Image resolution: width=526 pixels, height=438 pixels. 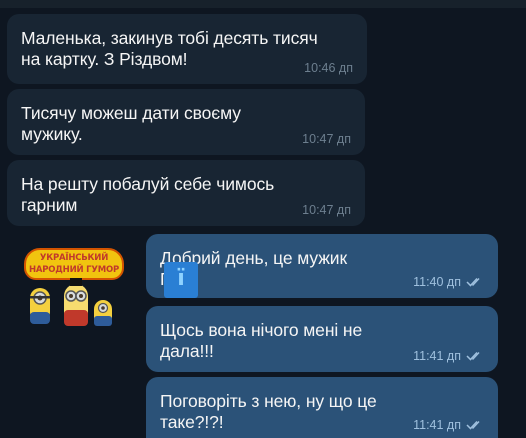 What do you see at coordinates (261, 340) in the screenshot?
I see `message-text: Щось вона нічого мені не дала!!!` at bounding box center [261, 340].